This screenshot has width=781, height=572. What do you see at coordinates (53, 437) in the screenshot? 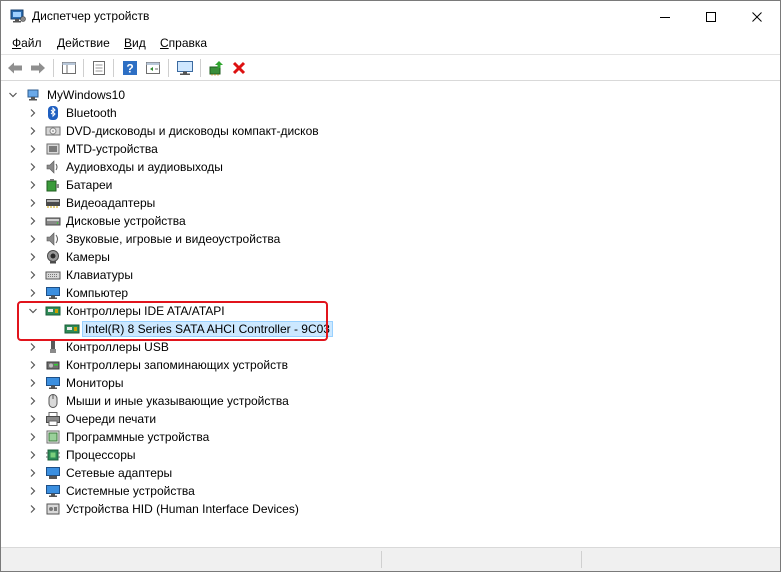
I see `software-device-icon` at bounding box center [53, 437].